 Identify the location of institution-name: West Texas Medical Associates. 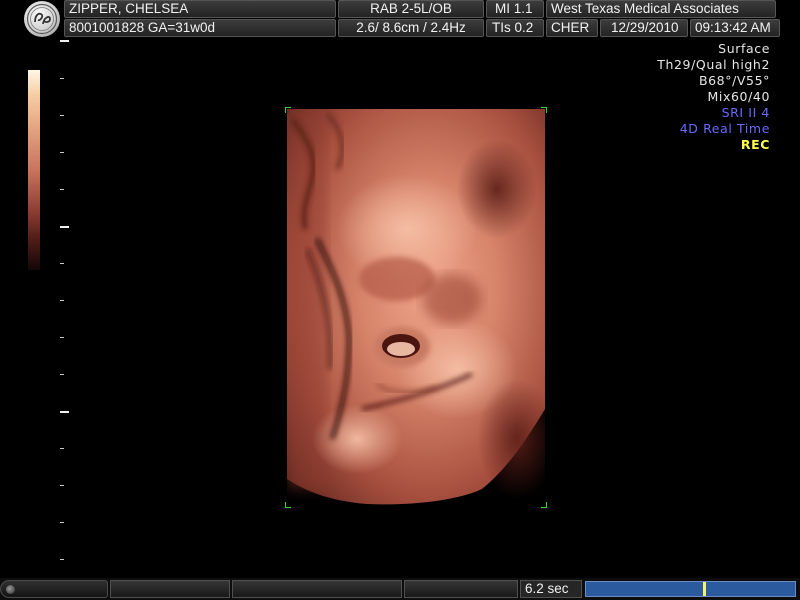
(661, 9).